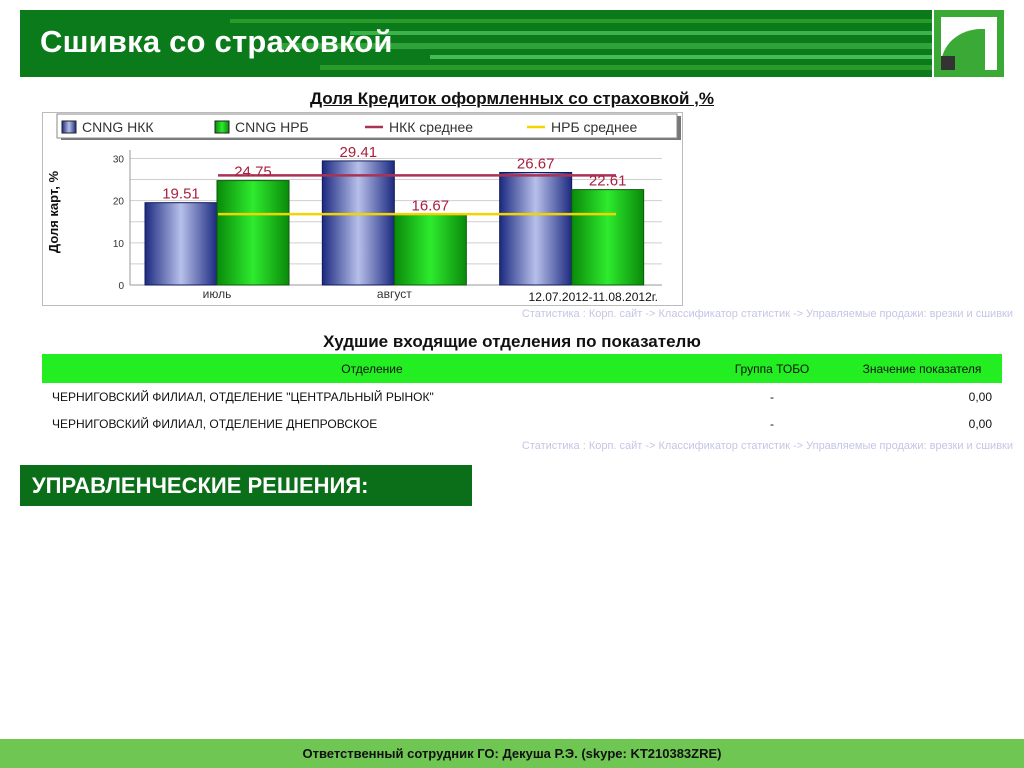 Image resolution: width=1024 pixels, height=768 pixels. What do you see at coordinates (69, 127) in the screenshot?
I see `legend-swatch-nkk` at bounding box center [69, 127].